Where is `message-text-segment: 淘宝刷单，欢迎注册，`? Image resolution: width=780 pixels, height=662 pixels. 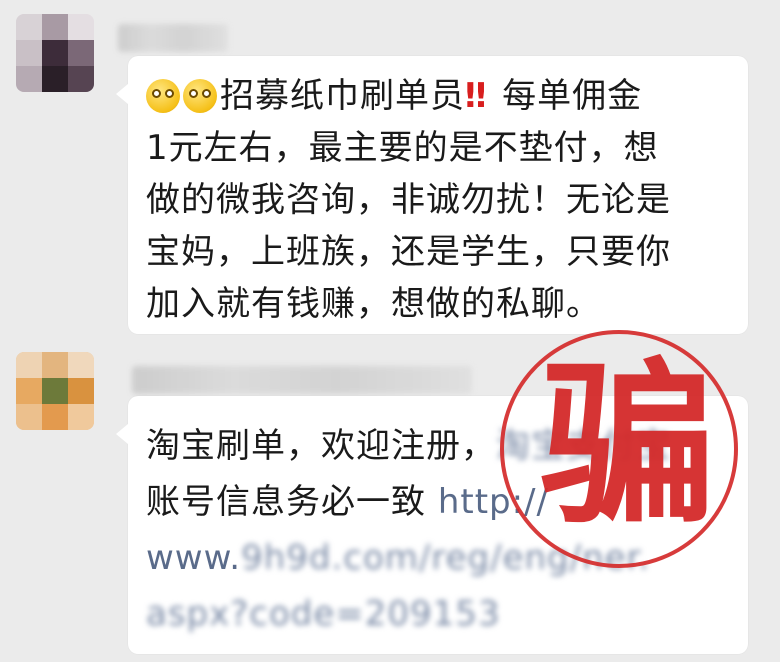 message-text-segment: 淘宝刷单，欢迎注册， is located at coordinates (321, 446).